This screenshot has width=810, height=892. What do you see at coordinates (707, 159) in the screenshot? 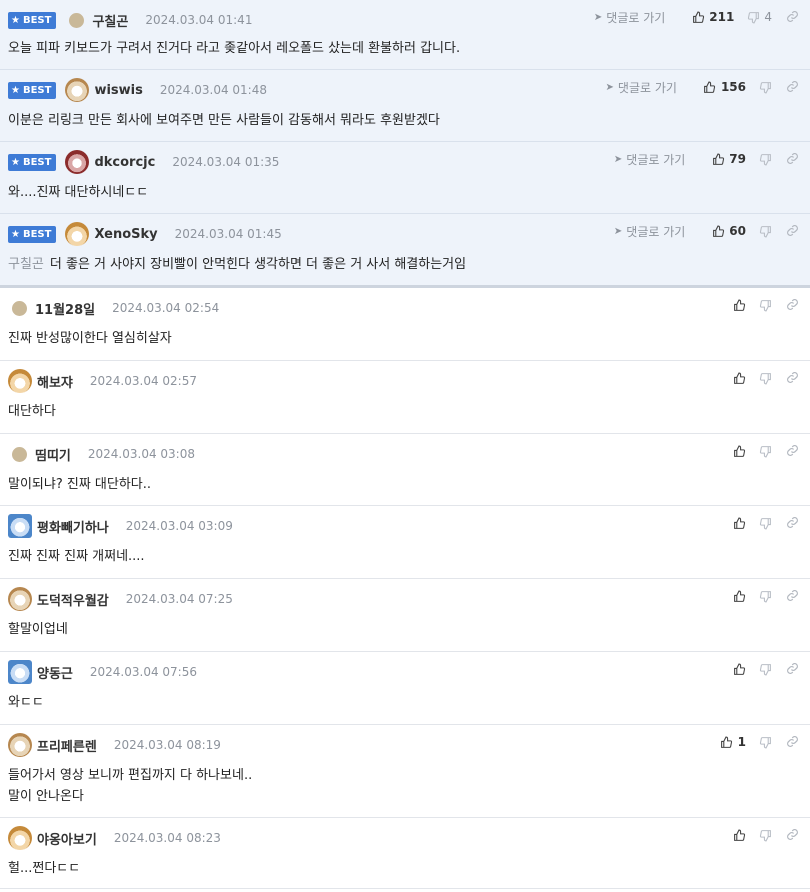
I see `comment-actions: ➤ 댓글로 가기 79` at bounding box center [707, 159].